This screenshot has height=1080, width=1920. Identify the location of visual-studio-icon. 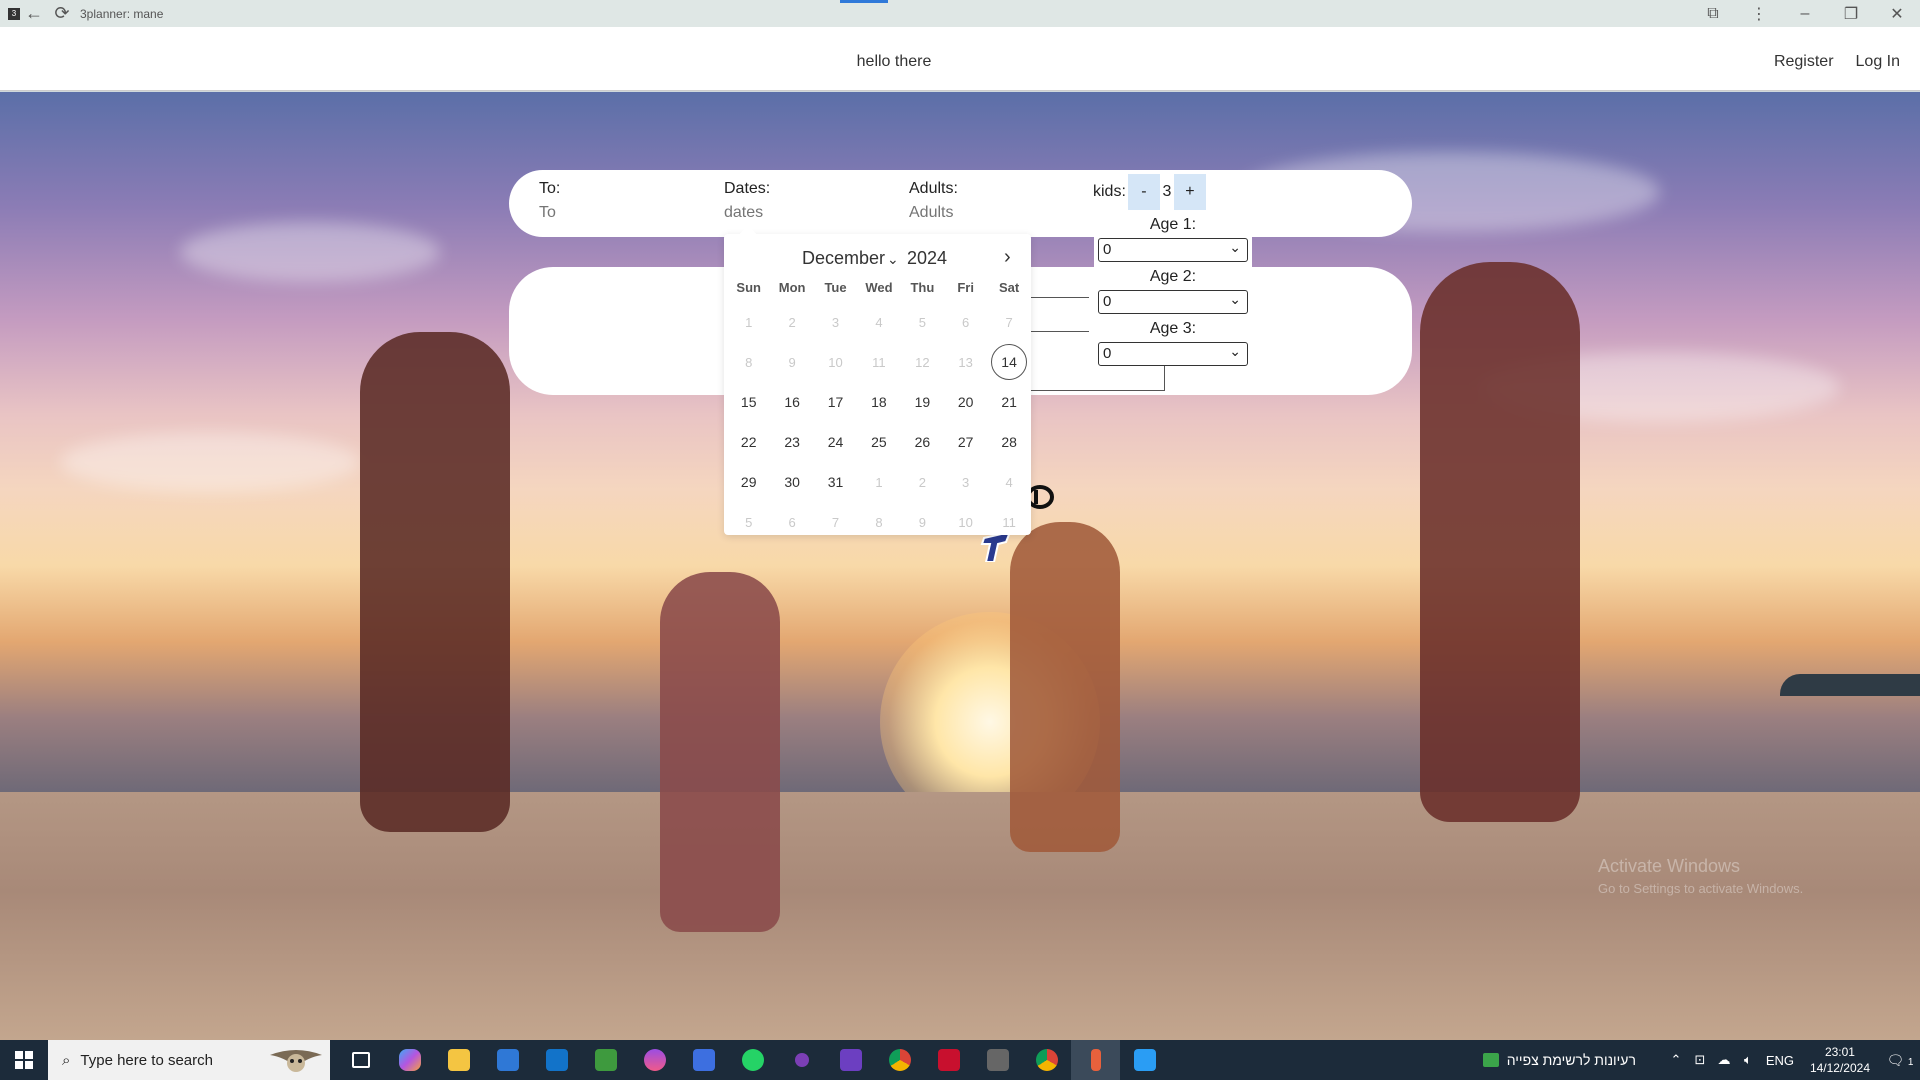
(850, 1060).